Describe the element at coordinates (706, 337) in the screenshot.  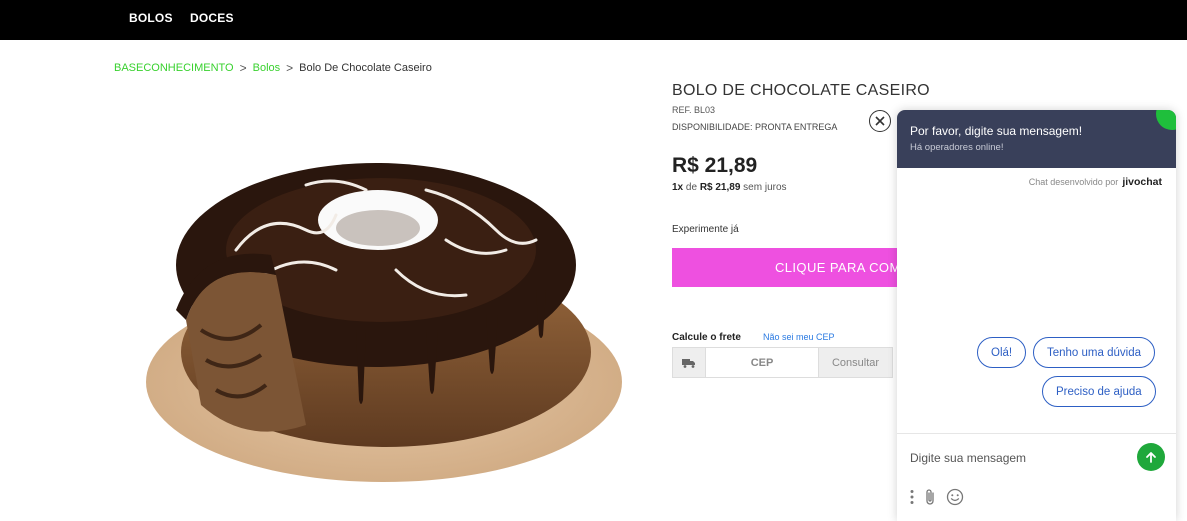
I see `shipping-label: Calcule o frete` at that location.